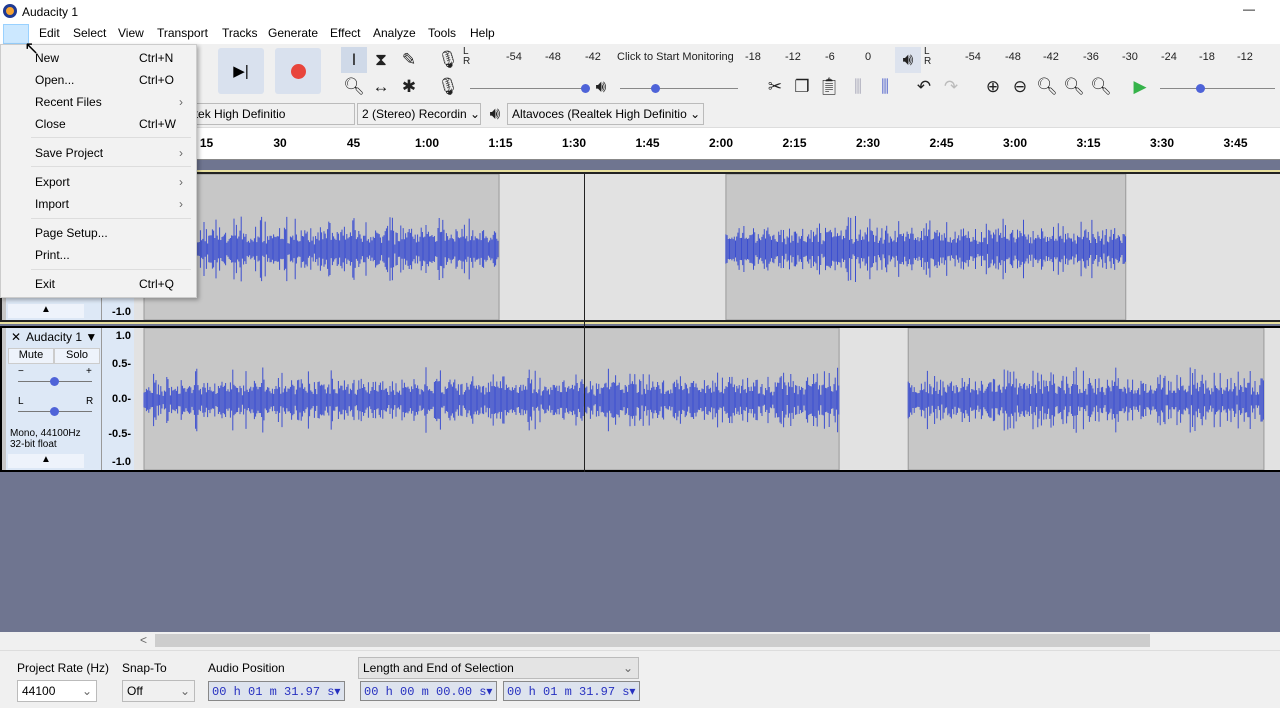 The height and width of the screenshot is (708, 1280). What do you see at coordinates (829, 87) in the screenshot?
I see `paste-icon: 📋︎` at bounding box center [829, 87].